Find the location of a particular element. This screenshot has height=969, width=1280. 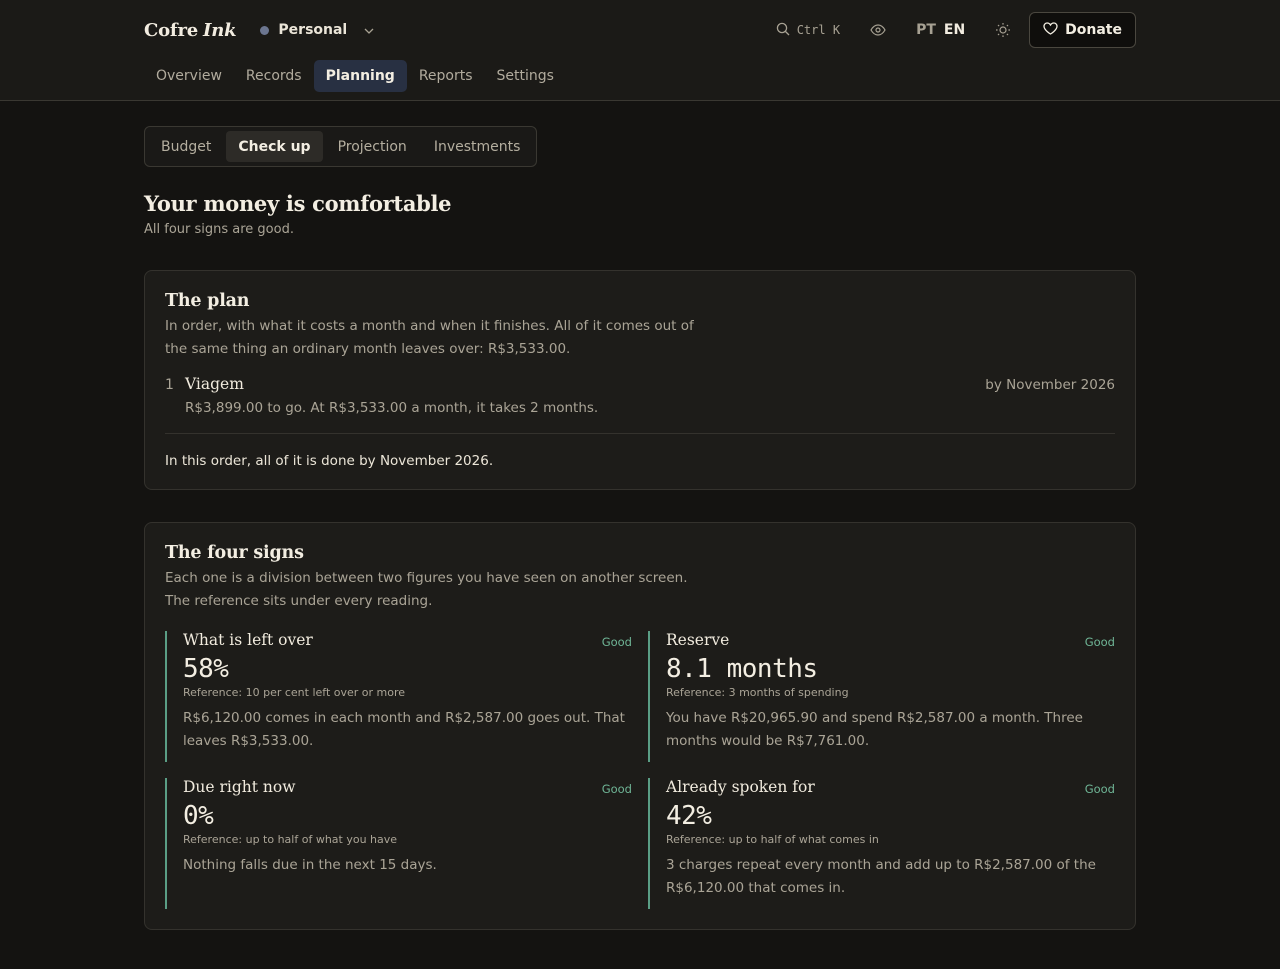

plan-item-number: 1 is located at coordinates (169, 385).